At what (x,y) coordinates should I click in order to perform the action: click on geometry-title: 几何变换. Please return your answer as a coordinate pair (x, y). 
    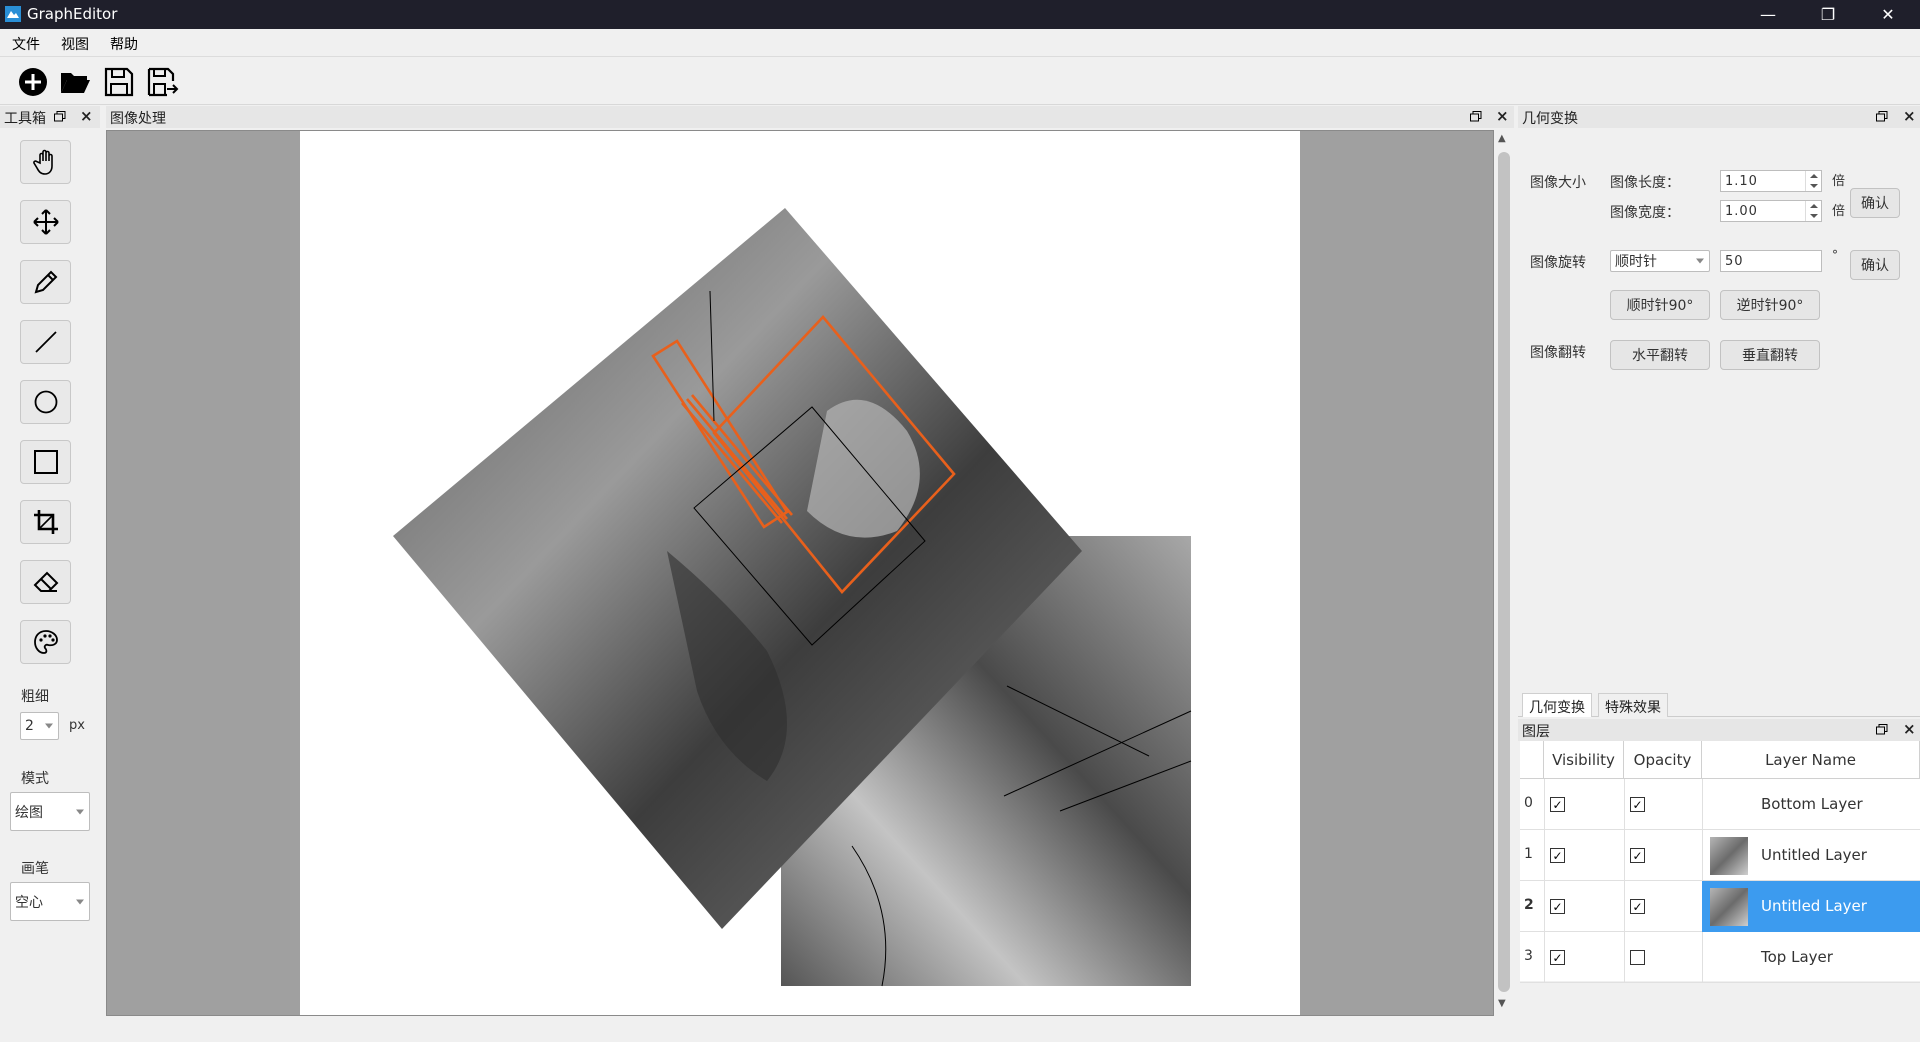
    Looking at the image, I should click on (1550, 119).